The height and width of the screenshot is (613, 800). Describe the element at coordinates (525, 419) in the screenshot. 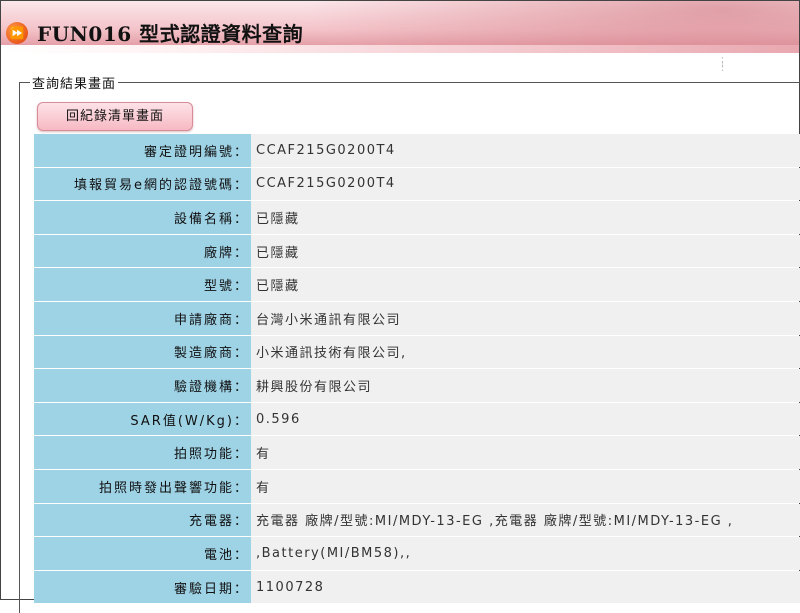

I see `field-value: 0.596` at that location.